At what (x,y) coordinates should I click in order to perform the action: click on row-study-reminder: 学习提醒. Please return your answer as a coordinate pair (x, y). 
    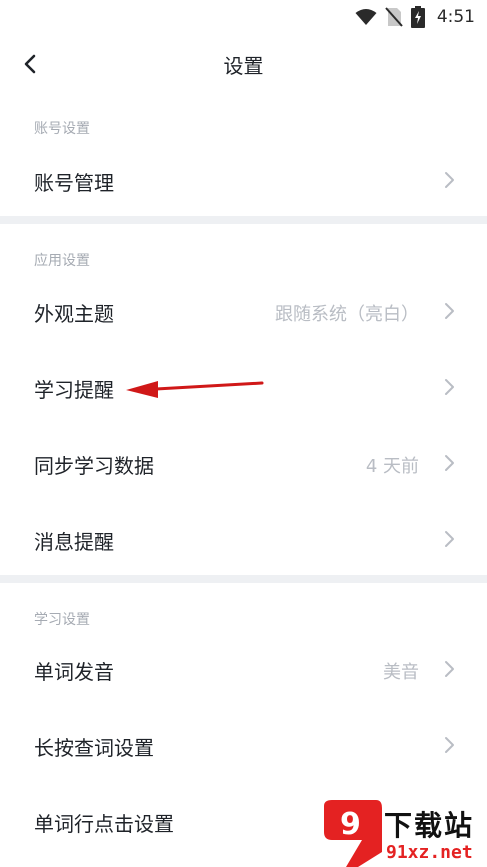
    Looking at the image, I should click on (243, 387).